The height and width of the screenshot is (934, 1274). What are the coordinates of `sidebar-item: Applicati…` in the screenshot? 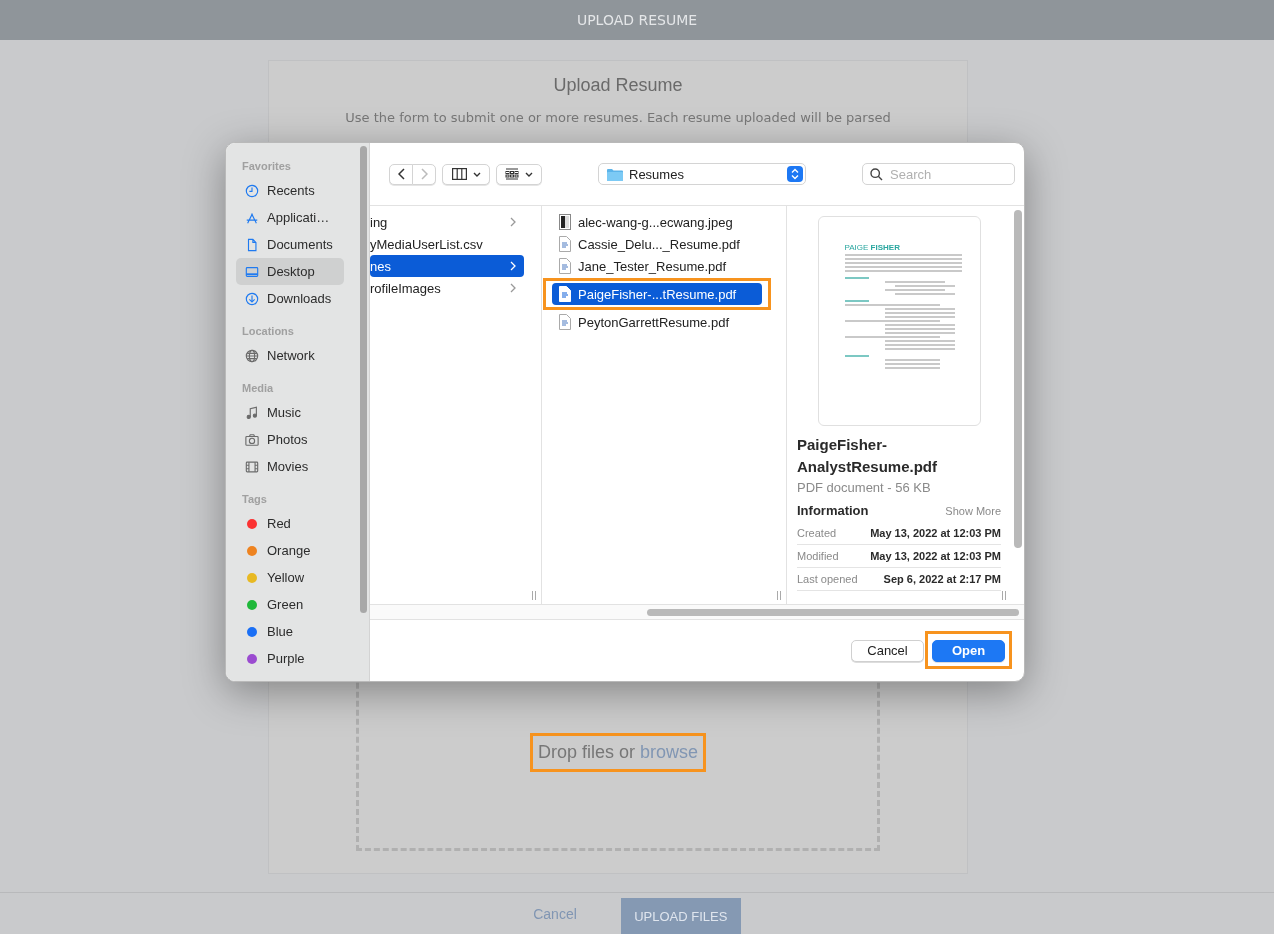 It's located at (290, 217).